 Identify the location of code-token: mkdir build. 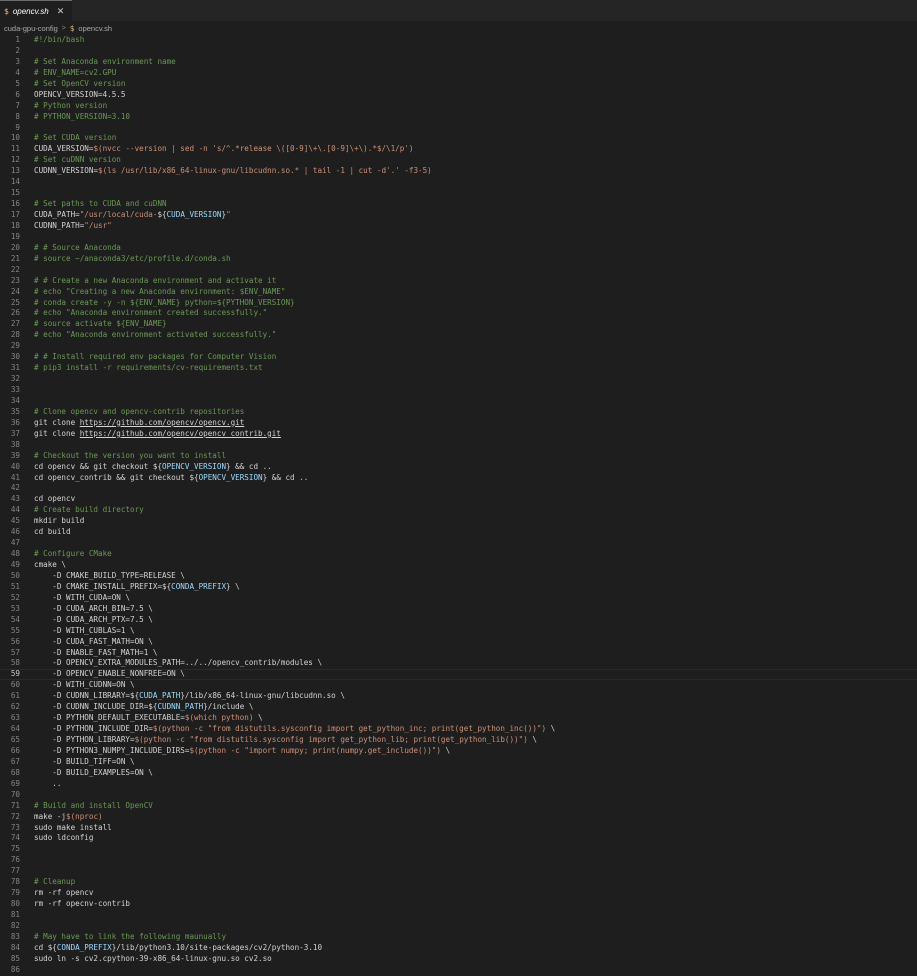
(59, 521).